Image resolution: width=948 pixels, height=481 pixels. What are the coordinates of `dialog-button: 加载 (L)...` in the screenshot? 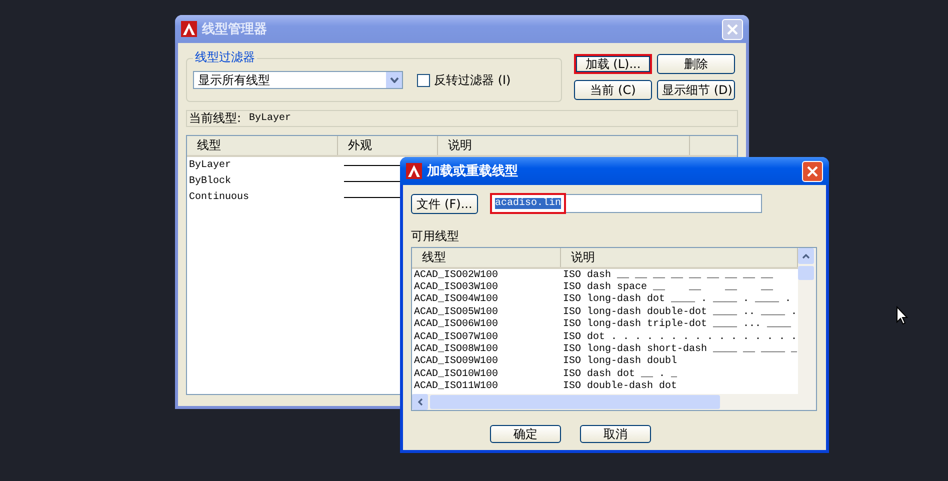 It's located at (613, 64).